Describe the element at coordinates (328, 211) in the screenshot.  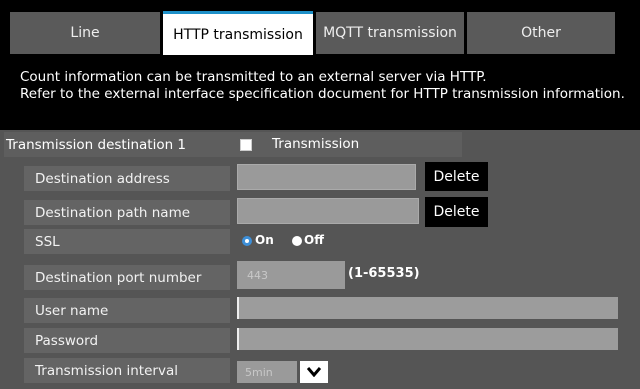
I see `destination-path-input` at that location.